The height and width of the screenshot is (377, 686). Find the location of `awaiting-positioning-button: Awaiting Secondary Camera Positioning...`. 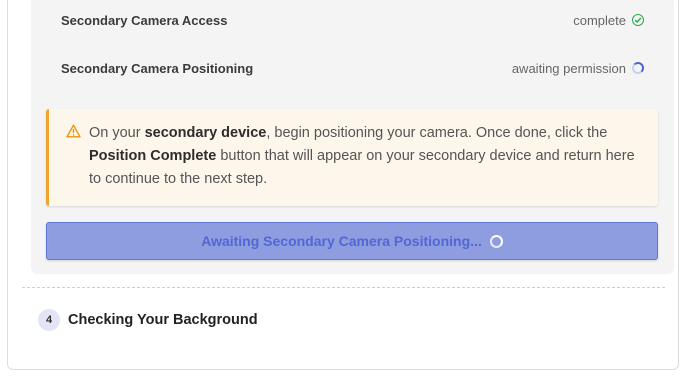

awaiting-positioning-button: Awaiting Secondary Camera Positioning... is located at coordinates (352, 241).